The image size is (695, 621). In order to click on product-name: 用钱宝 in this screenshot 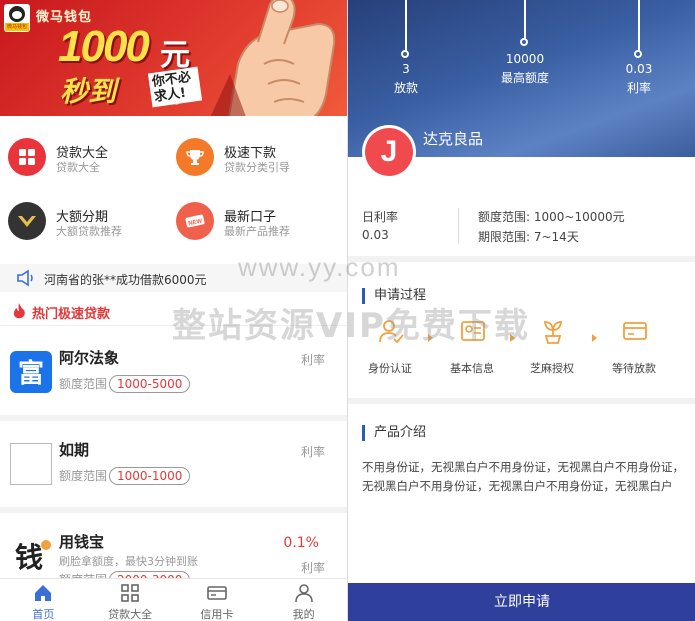, I will do `click(82, 542)`.